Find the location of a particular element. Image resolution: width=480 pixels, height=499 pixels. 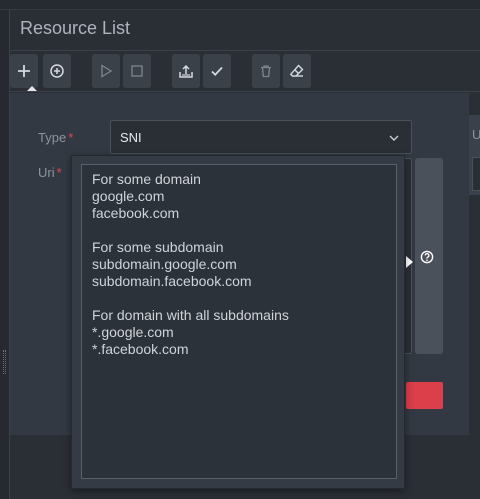

right-panel-input is located at coordinates (476, 174).